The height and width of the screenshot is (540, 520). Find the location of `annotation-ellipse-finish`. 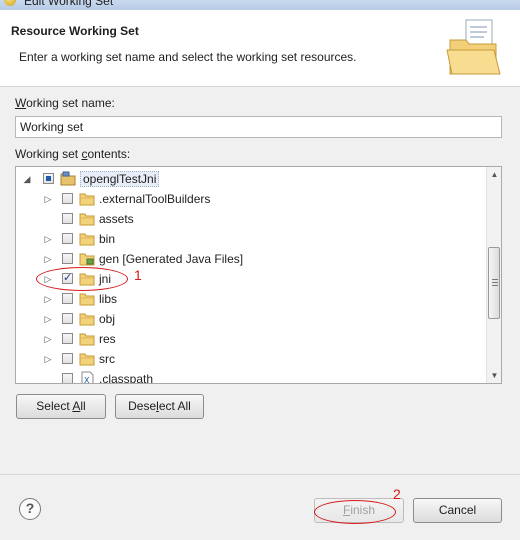

annotation-ellipse-finish is located at coordinates (355, 512).